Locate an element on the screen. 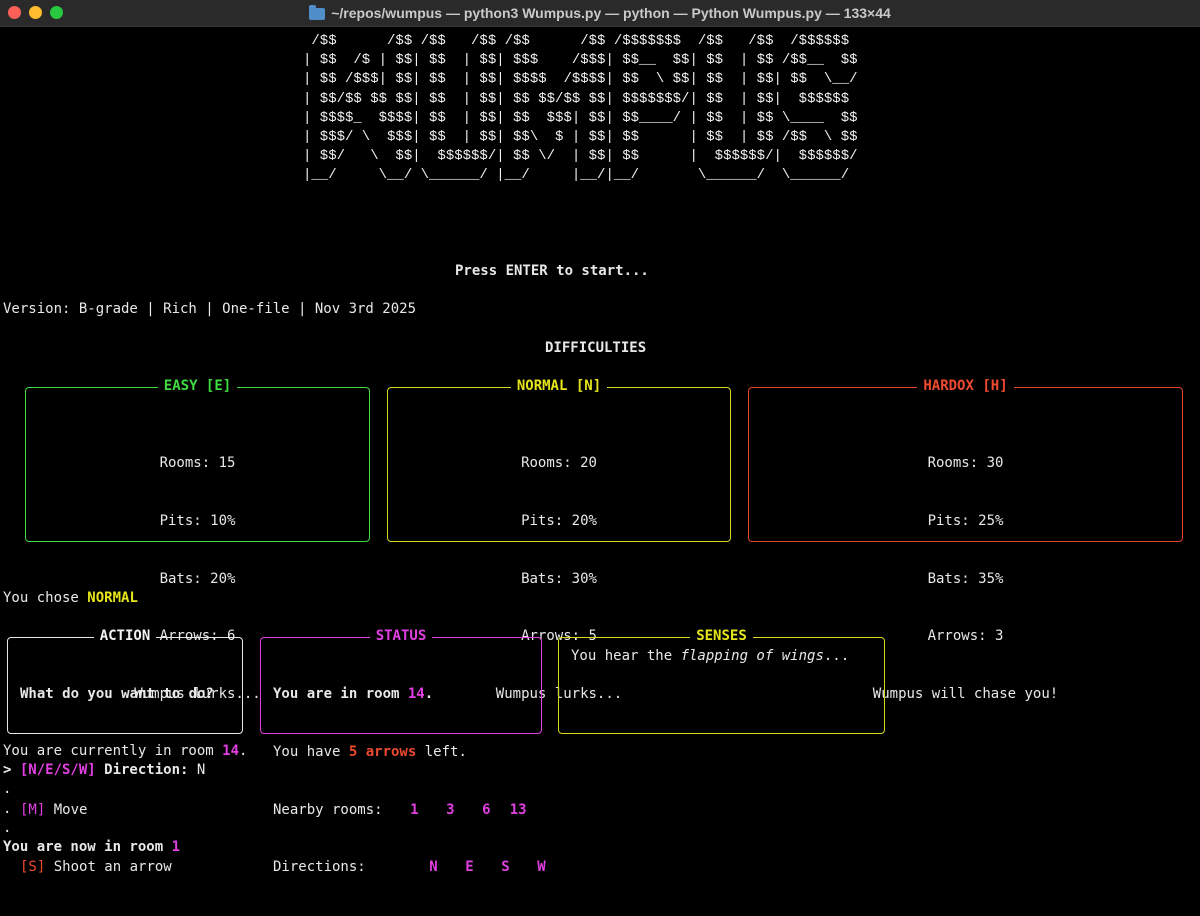 The height and width of the screenshot is (916, 1200). now-room-number: 1 is located at coordinates (176, 847).